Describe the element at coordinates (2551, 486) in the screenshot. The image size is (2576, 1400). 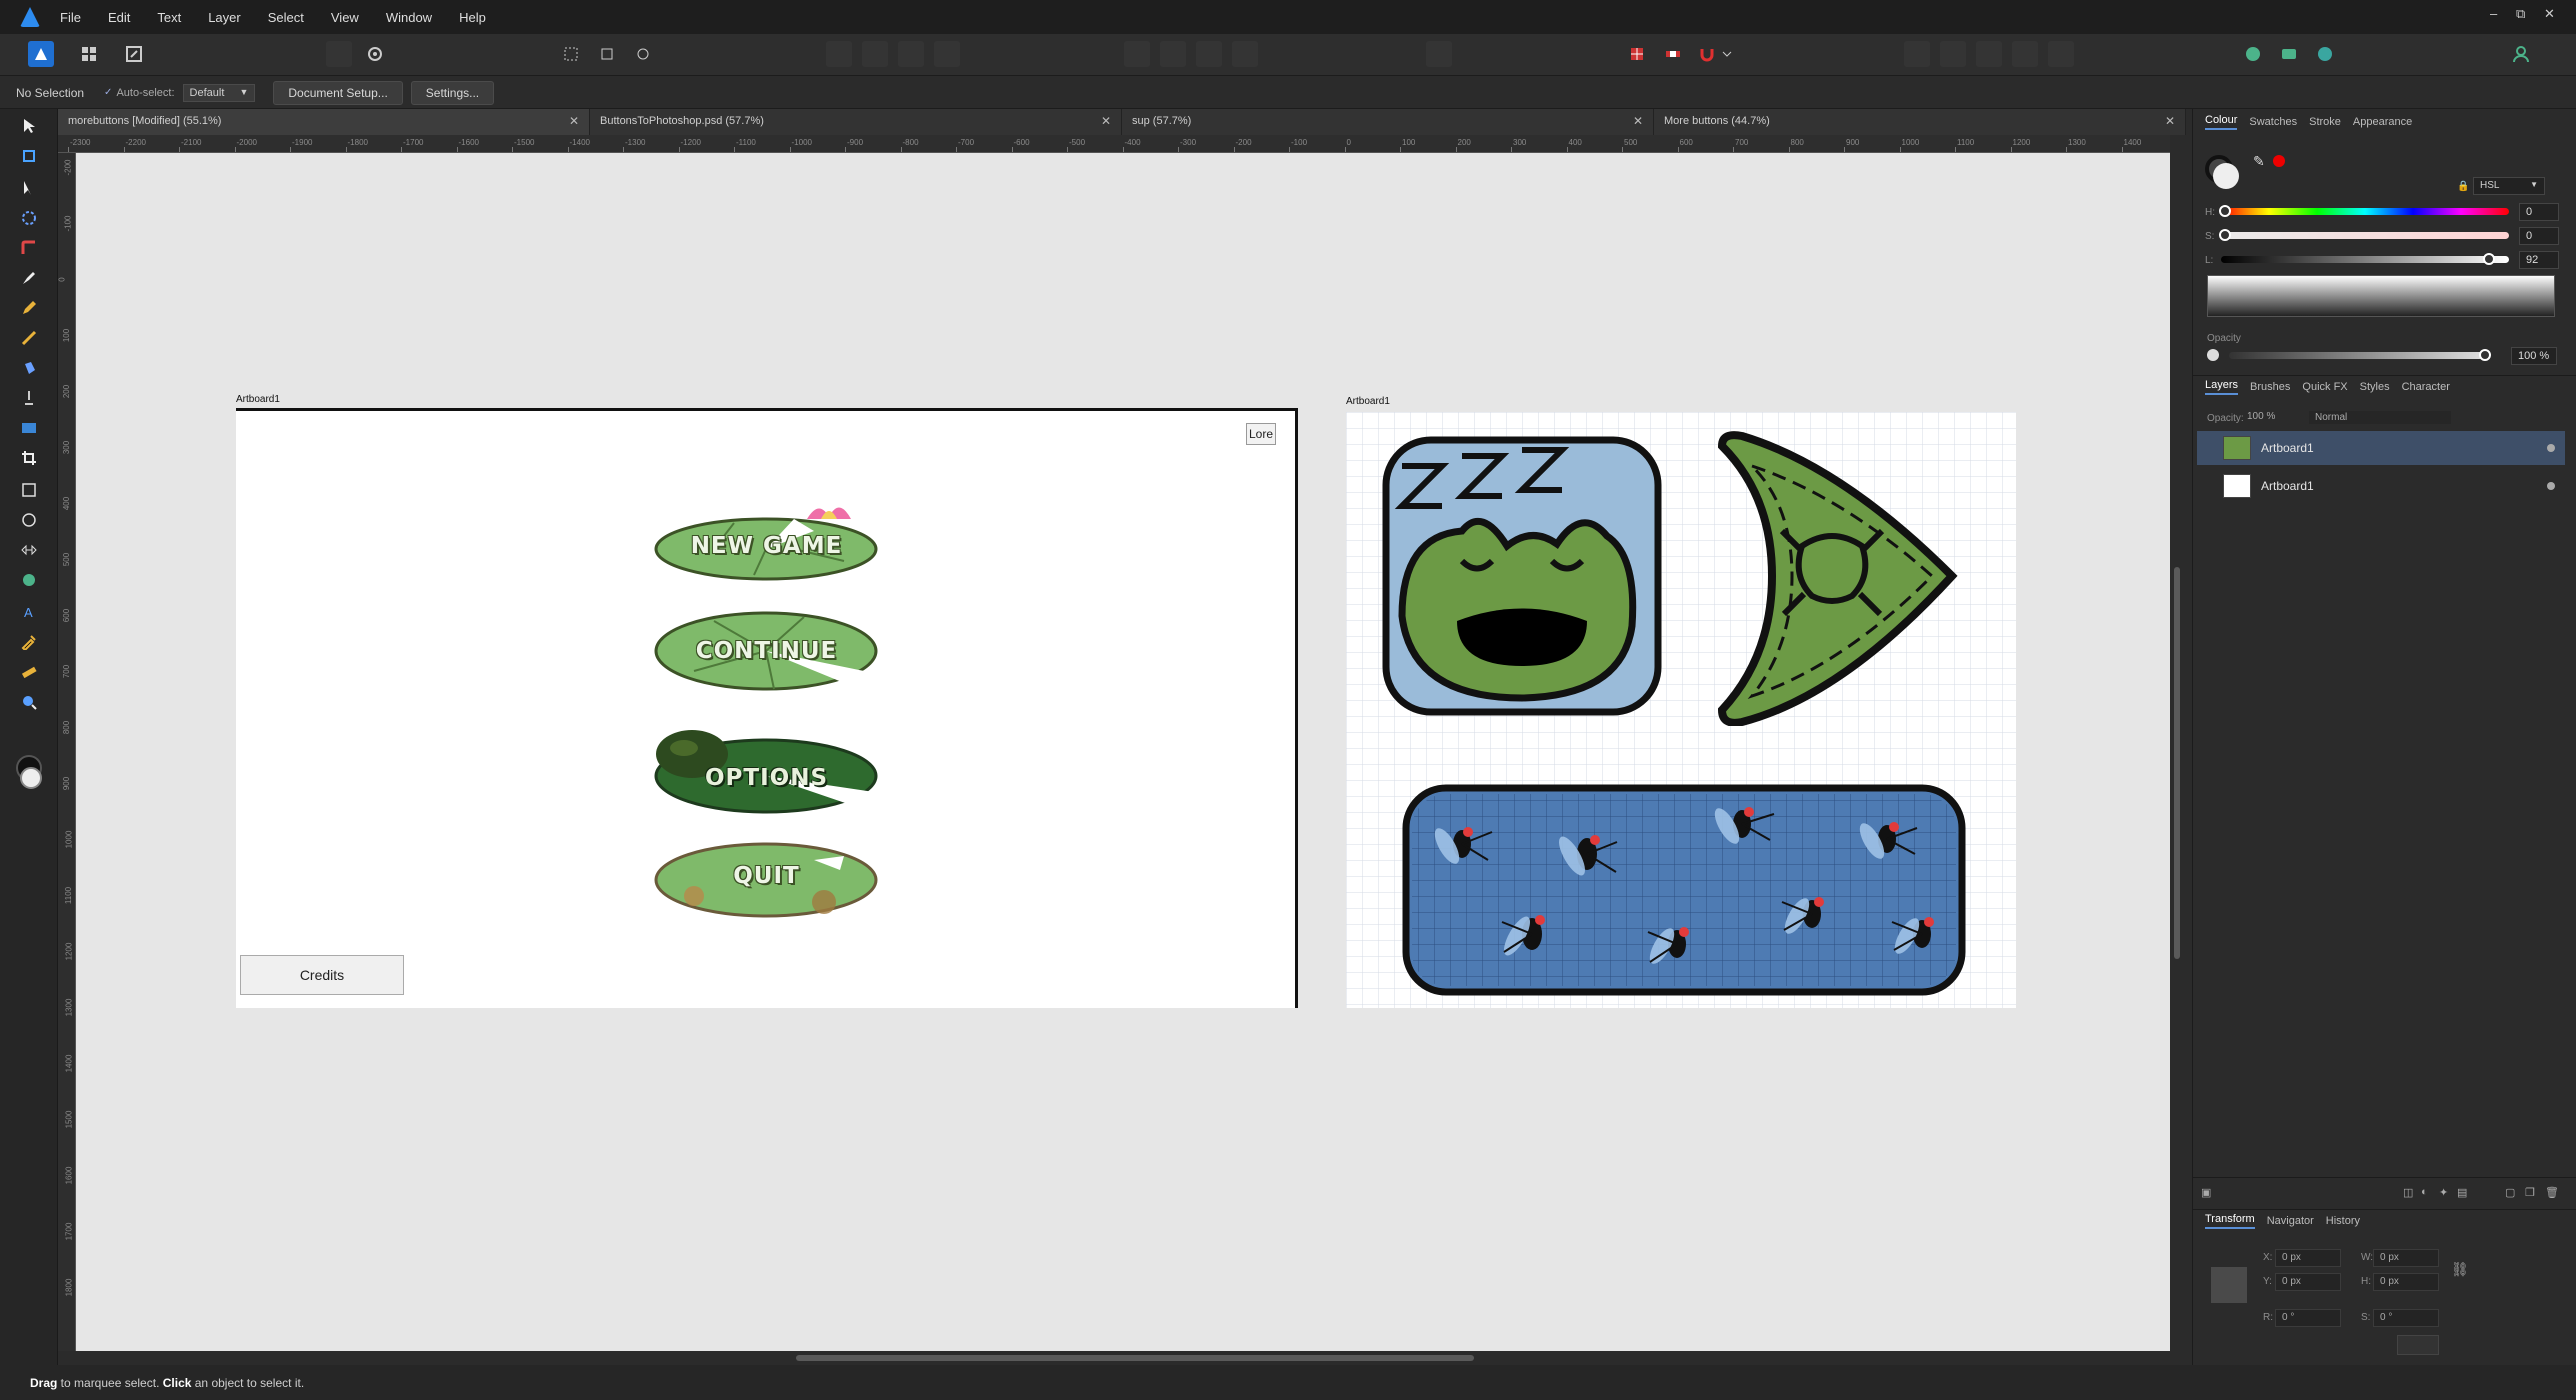
I see `visibility-dot-icon` at that location.